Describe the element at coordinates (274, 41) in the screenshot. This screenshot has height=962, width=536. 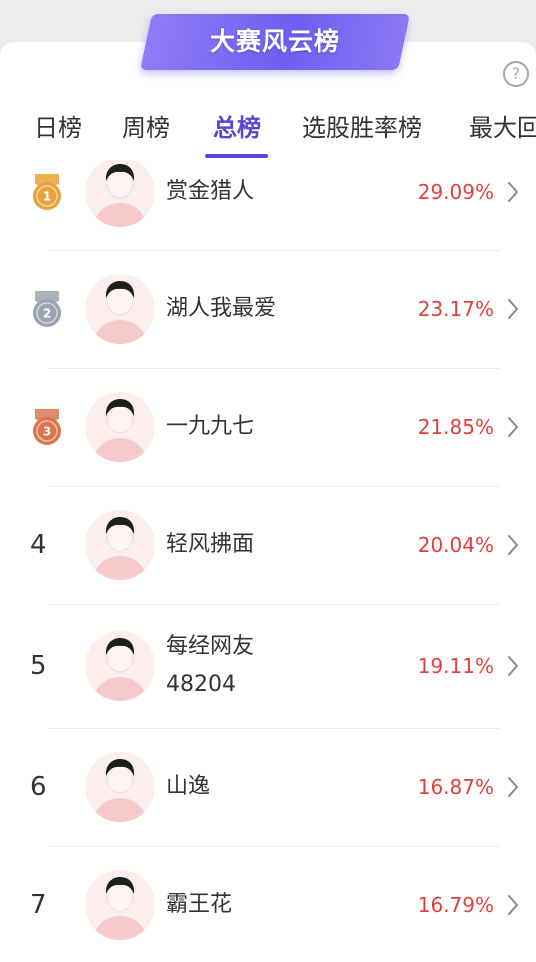
I see `page-title: 大赛风云榜` at that location.